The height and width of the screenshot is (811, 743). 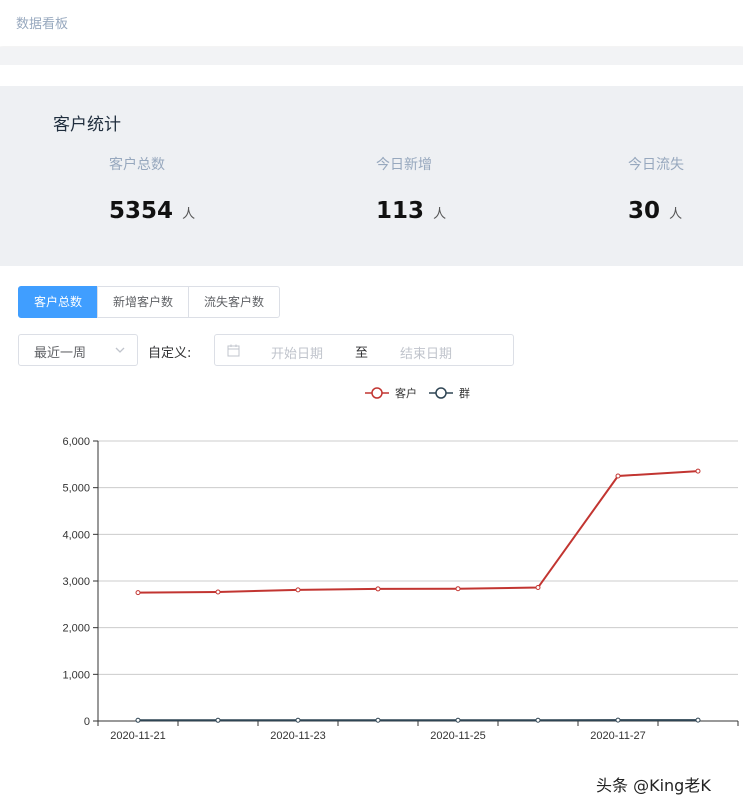 I want to click on tab-new-customers: 新增客户数, so click(x=143, y=302).